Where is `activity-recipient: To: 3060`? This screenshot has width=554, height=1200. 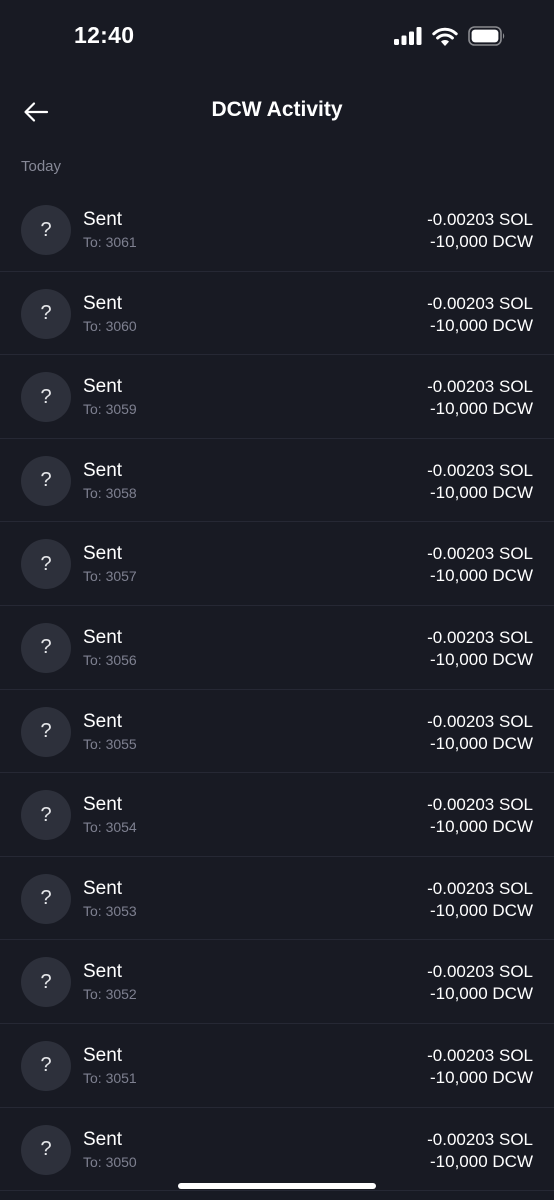
activity-recipient: To: 3060 is located at coordinates (110, 325).